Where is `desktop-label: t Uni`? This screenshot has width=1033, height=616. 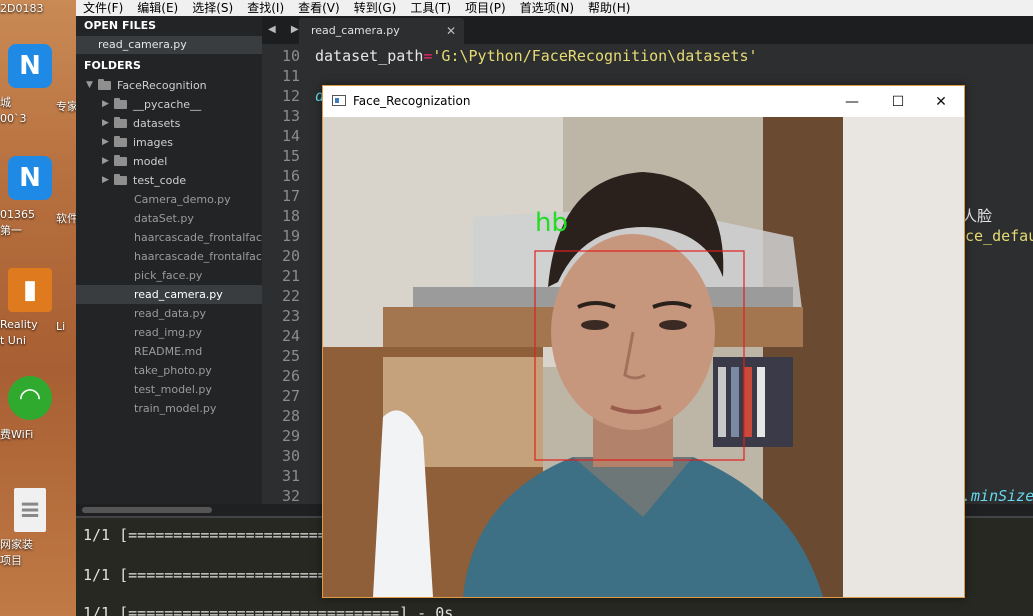 desktop-label: t Uni is located at coordinates (13, 340).